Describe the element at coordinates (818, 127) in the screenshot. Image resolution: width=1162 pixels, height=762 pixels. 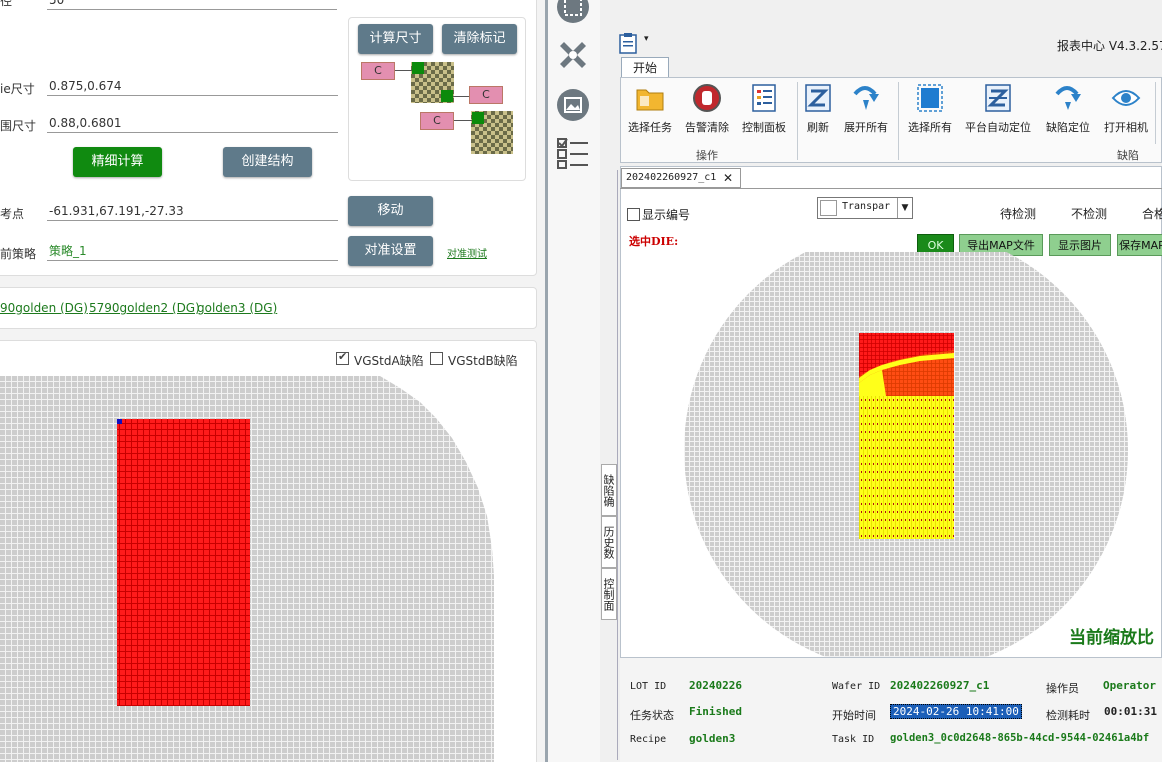
I see `tool-label: 刷新` at that location.